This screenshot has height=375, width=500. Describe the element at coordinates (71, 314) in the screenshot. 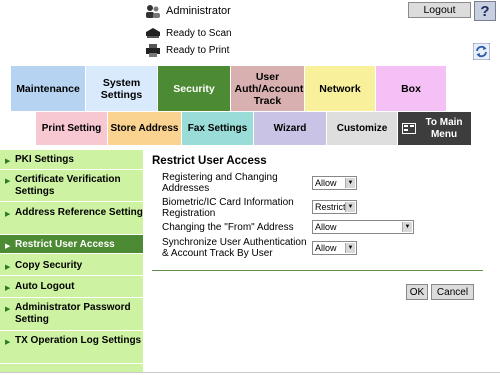

I see `sidebar-item-administrator-password: ▶ Administrator Password Setting` at that location.